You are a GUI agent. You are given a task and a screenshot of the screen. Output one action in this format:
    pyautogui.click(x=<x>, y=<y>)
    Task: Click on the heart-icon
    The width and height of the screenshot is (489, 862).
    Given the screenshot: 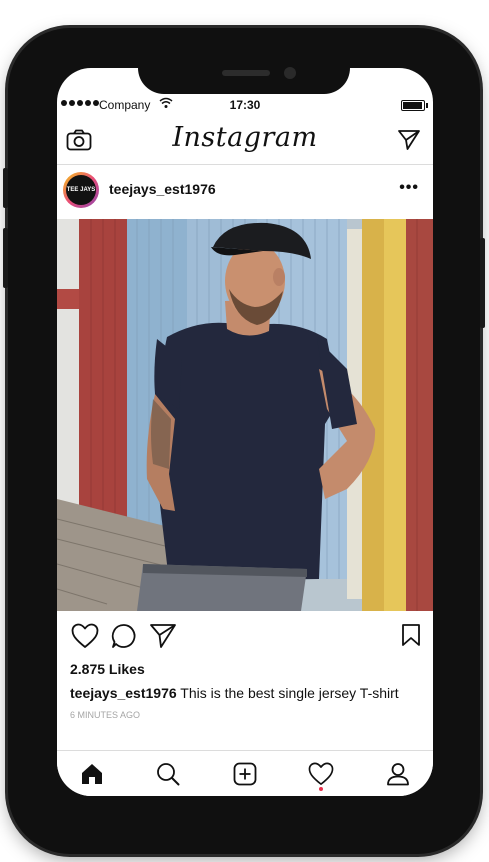 What is the action you would take?
    pyautogui.click(x=85, y=636)
    